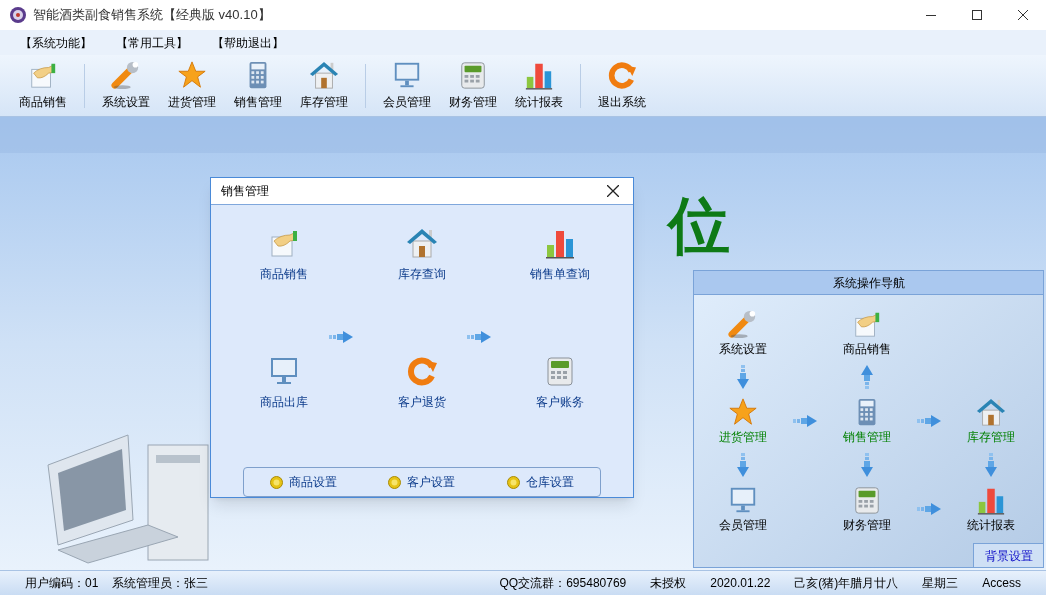  I want to click on nav-item: 会员管理, so click(743, 525).